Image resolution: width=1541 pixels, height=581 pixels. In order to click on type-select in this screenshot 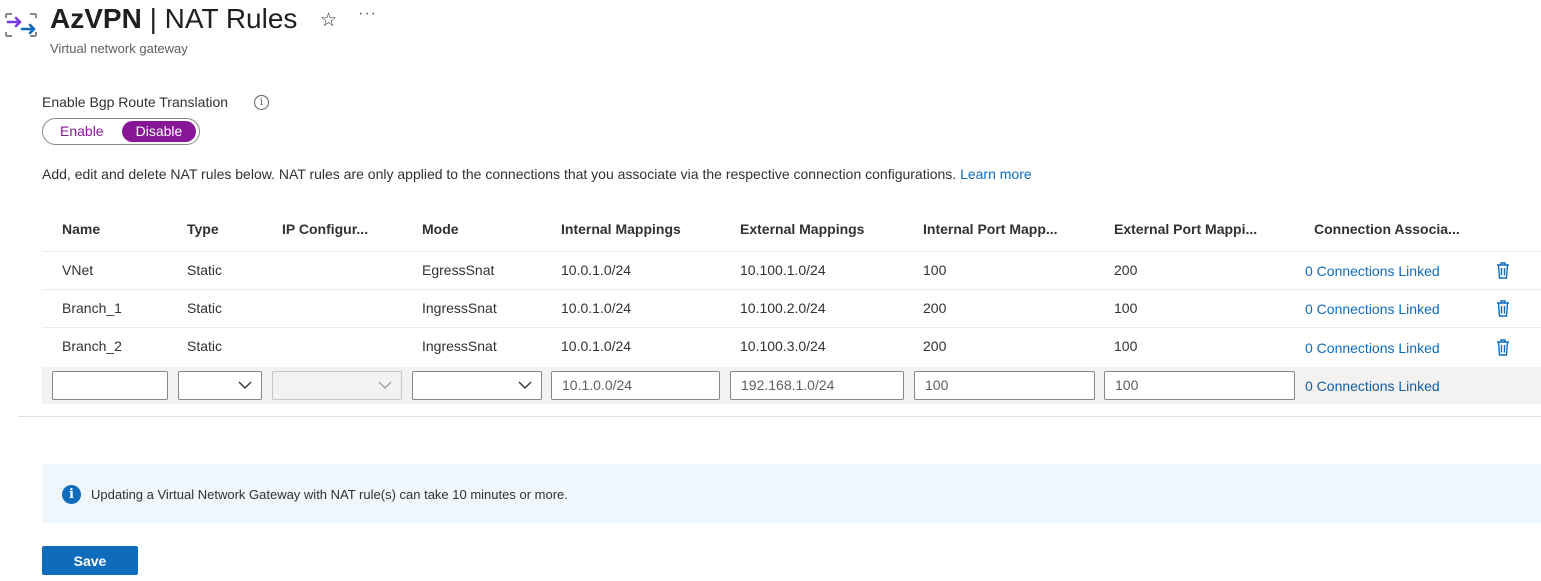, I will do `click(220, 385)`.